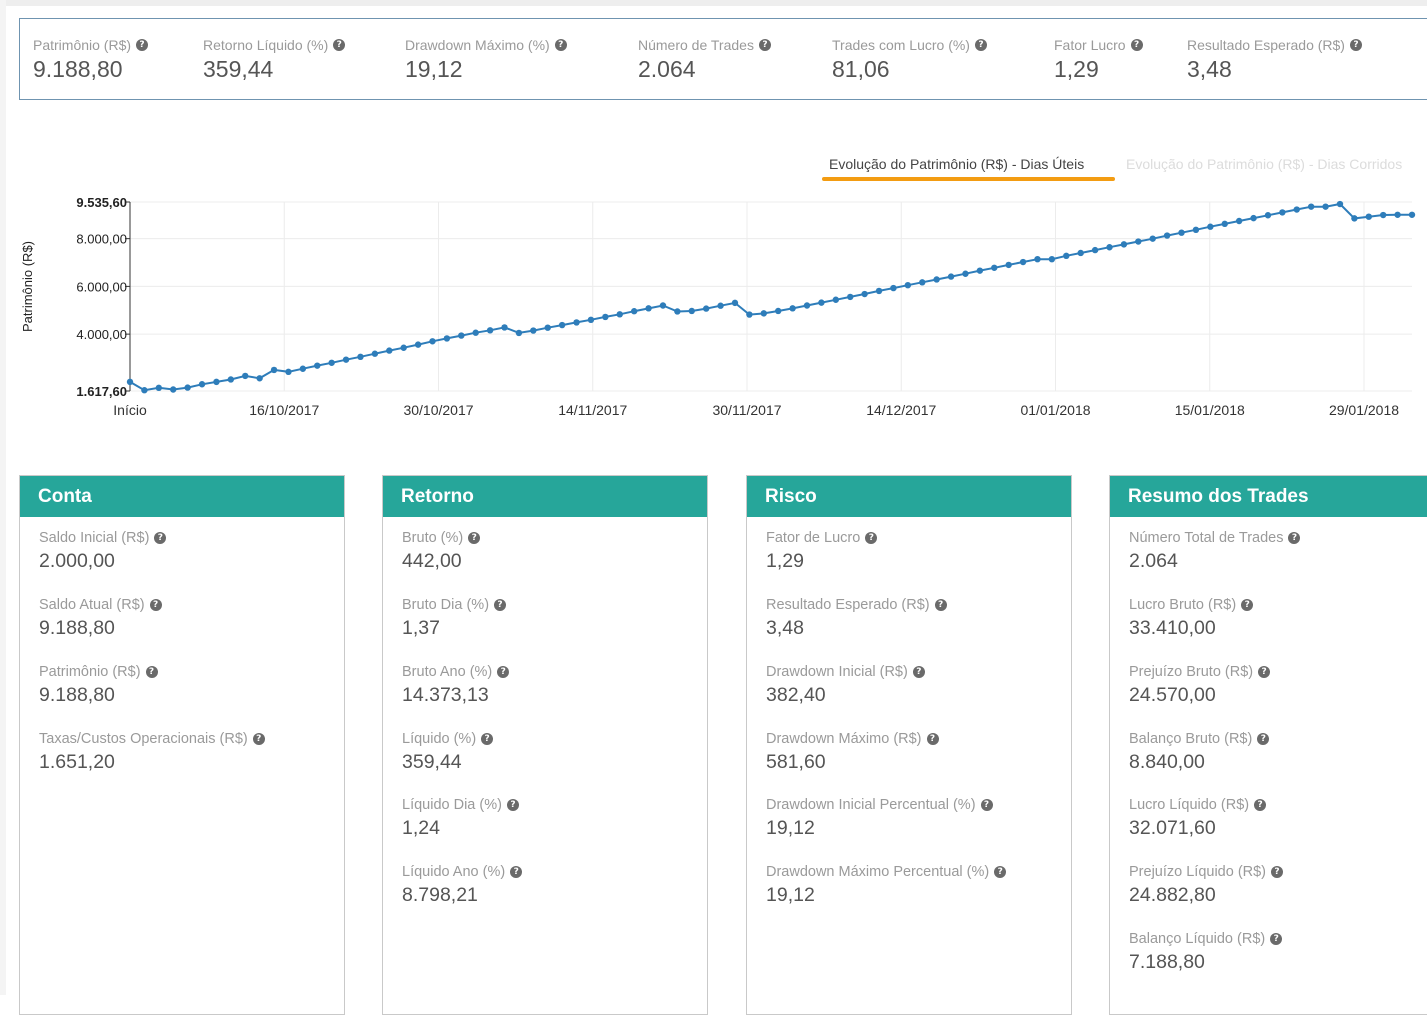 This screenshot has height=1015, width=1427. Describe the element at coordinates (130, 410) in the screenshot. I see `x-tick-label: Início` at that location.